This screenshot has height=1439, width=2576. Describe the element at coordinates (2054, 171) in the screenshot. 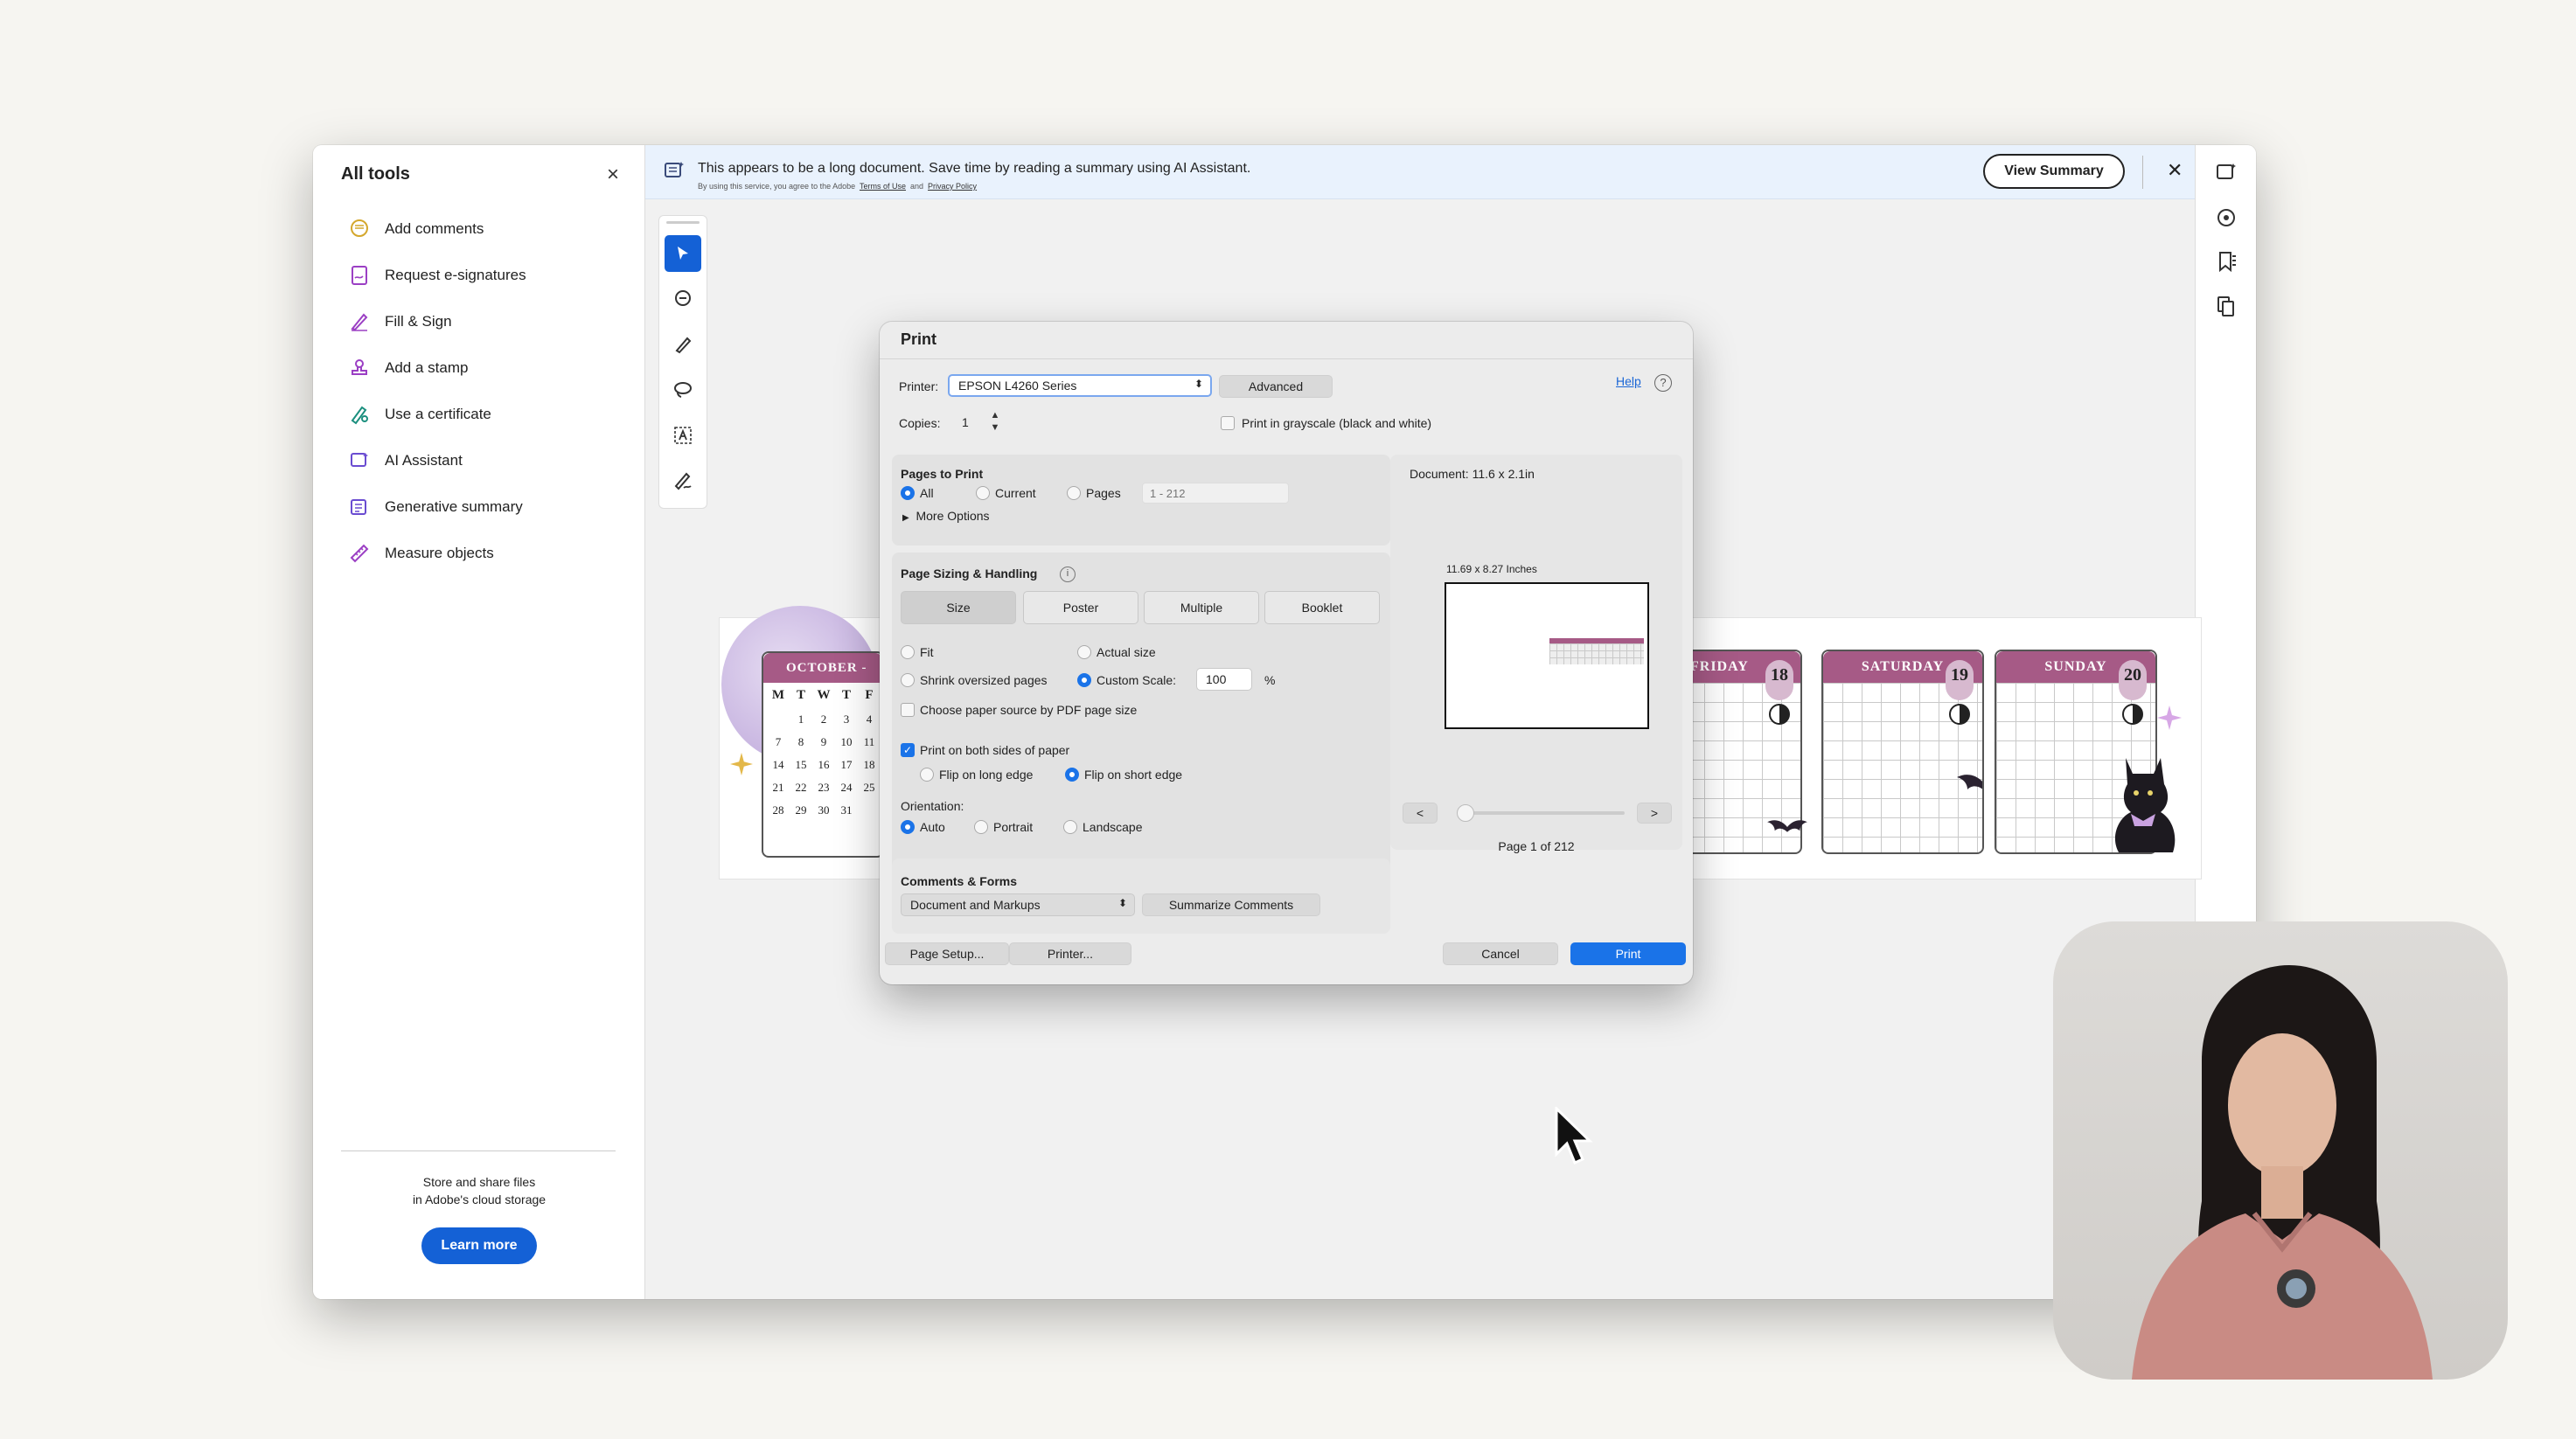

I see `view-summary-button: View Summary` at that location.